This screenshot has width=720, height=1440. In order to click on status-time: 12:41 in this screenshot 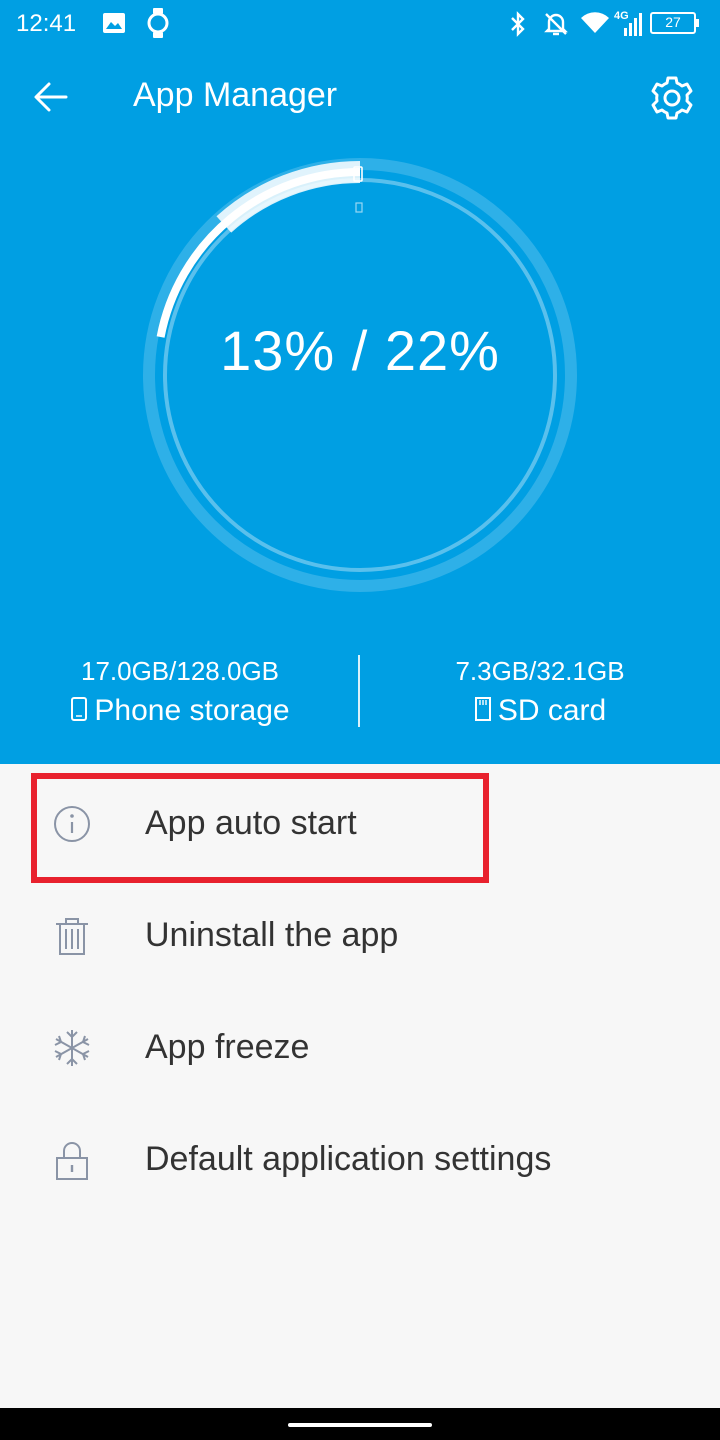, I will do `click(46, 23)`.